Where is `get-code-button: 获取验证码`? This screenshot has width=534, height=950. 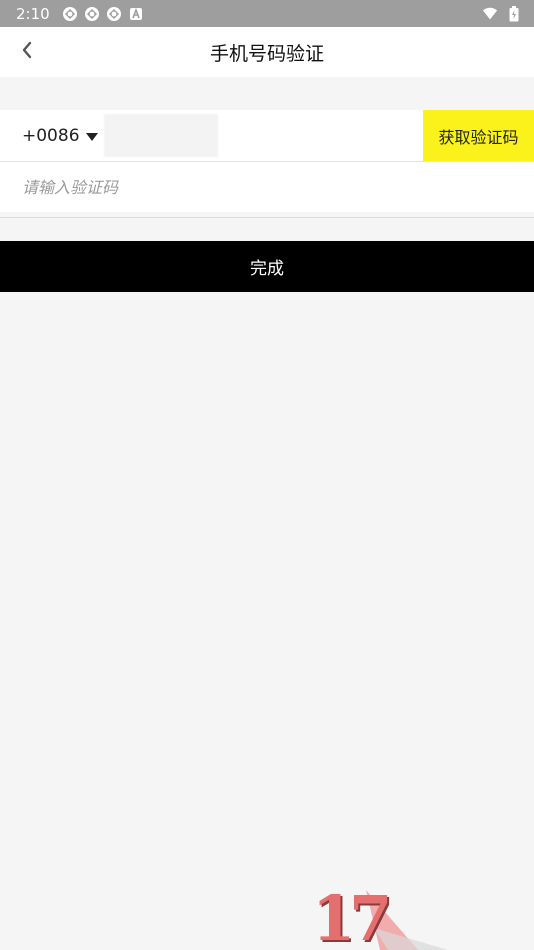 get-code-button: 获取验证码 is located at coordinates (478, 135).